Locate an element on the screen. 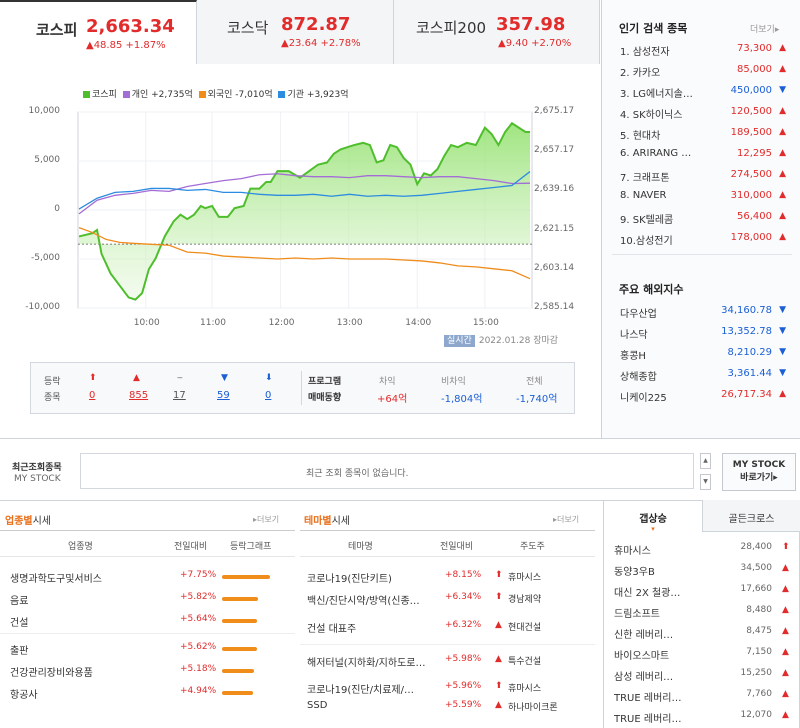 This screenshot has width=800, height=728. popular-row: 9. SK텔레콤 56,400 ▲ is located at coordinates (704, 217).